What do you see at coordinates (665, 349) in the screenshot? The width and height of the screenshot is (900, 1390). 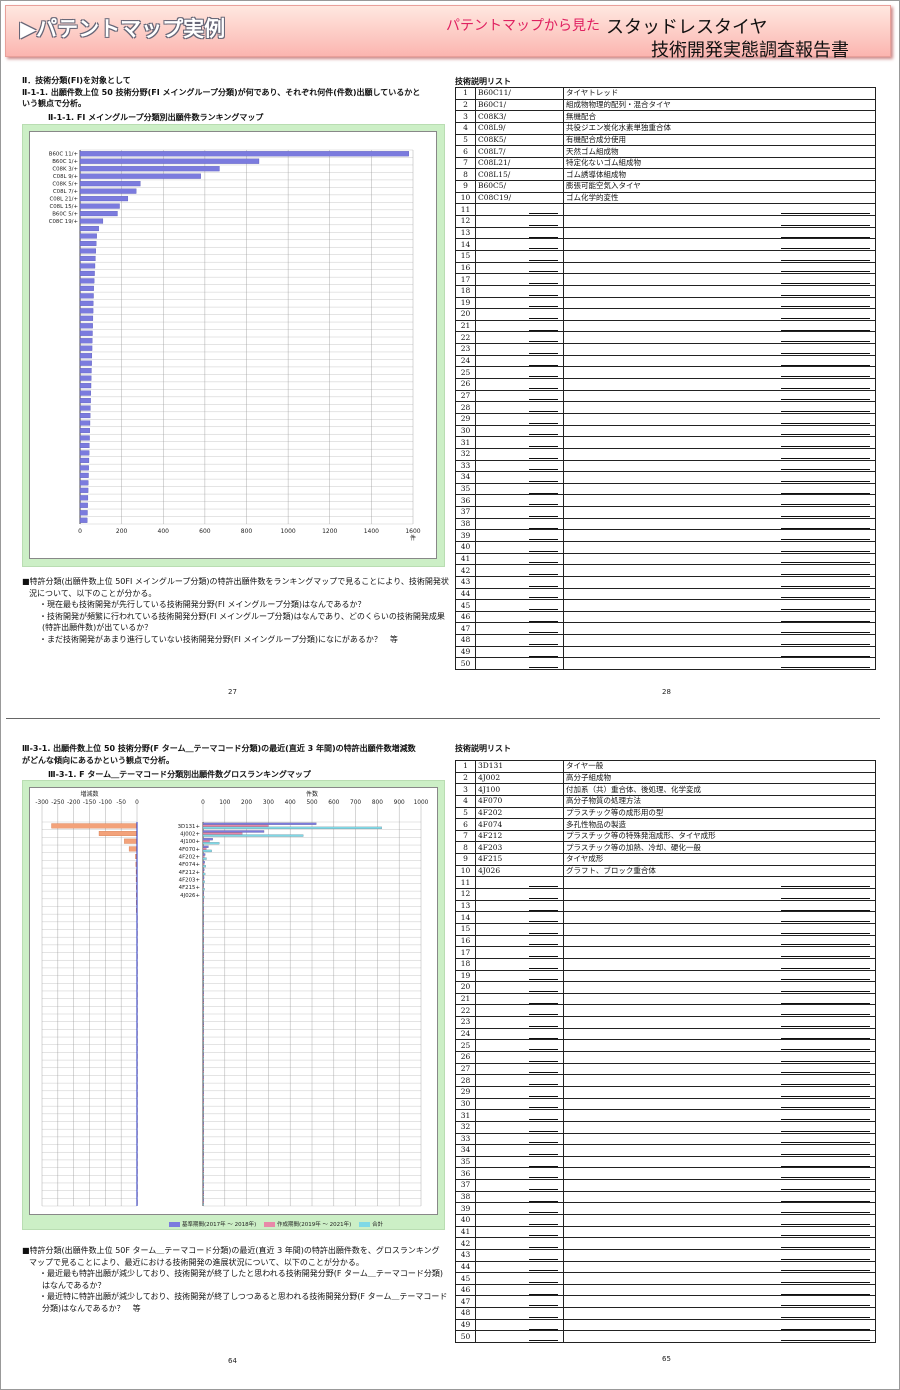 I see `list-row: 23` at bounding box center [665, 349].